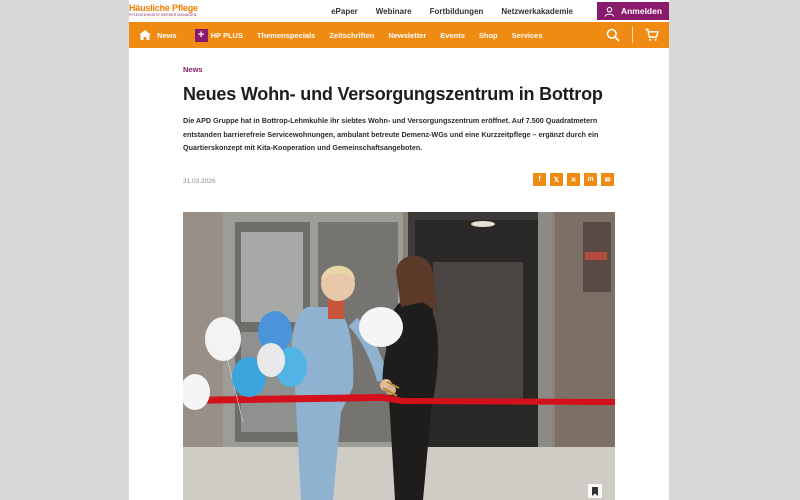 The image size is (800, 500). Describe the element at coordinates (394, 11) in the screenshot. I see `top-link-webinare: Webinare` at that location.